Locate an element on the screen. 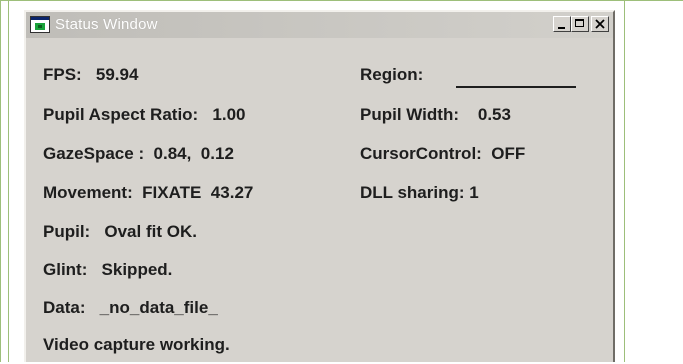 The height and width of the screenshot is (364, 683). cursor-control-readout: CursorControl: OFF is located at coordinates (443, 153).